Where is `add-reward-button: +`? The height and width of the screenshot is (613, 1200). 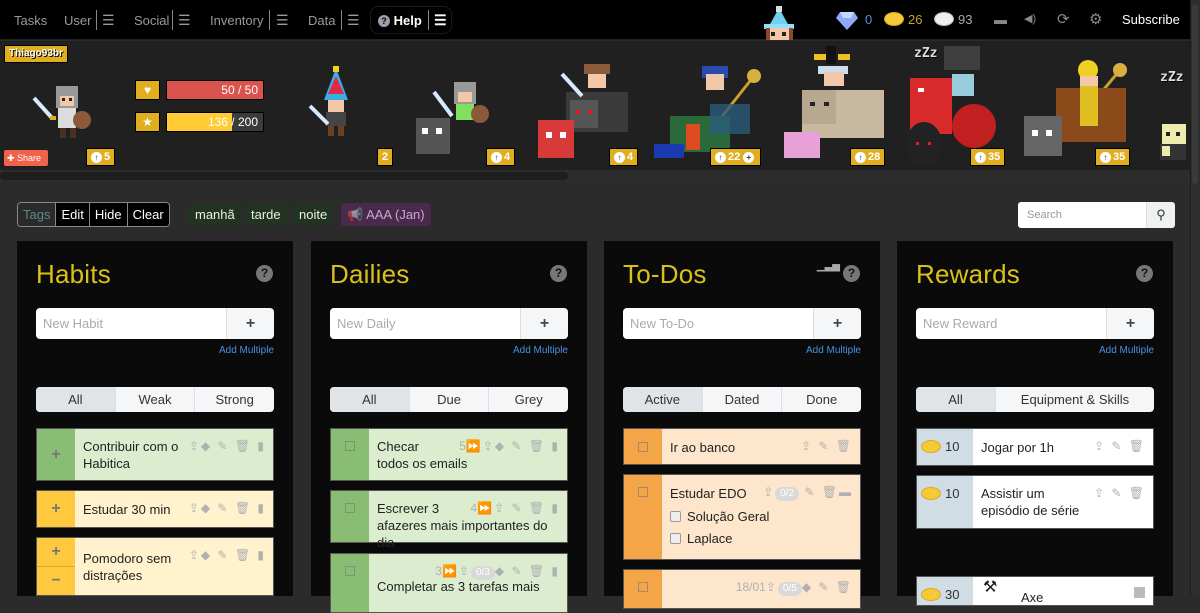
add-reward-button: + is located at coordinates (1130, 323).